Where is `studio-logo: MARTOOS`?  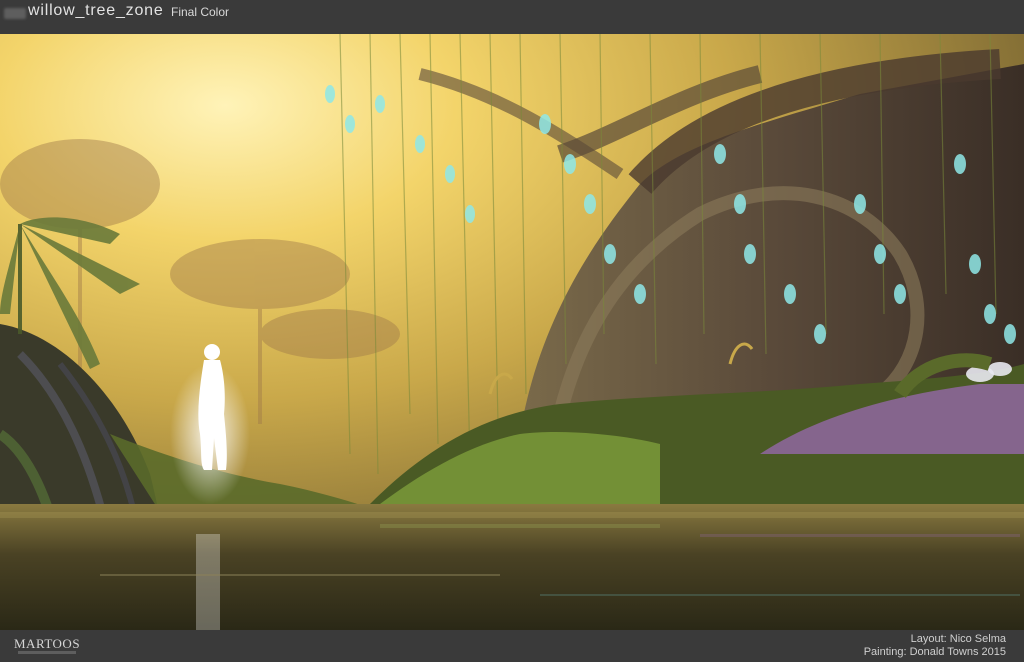 studio-logo: MARTOOS is located at coordinates (47, 643).